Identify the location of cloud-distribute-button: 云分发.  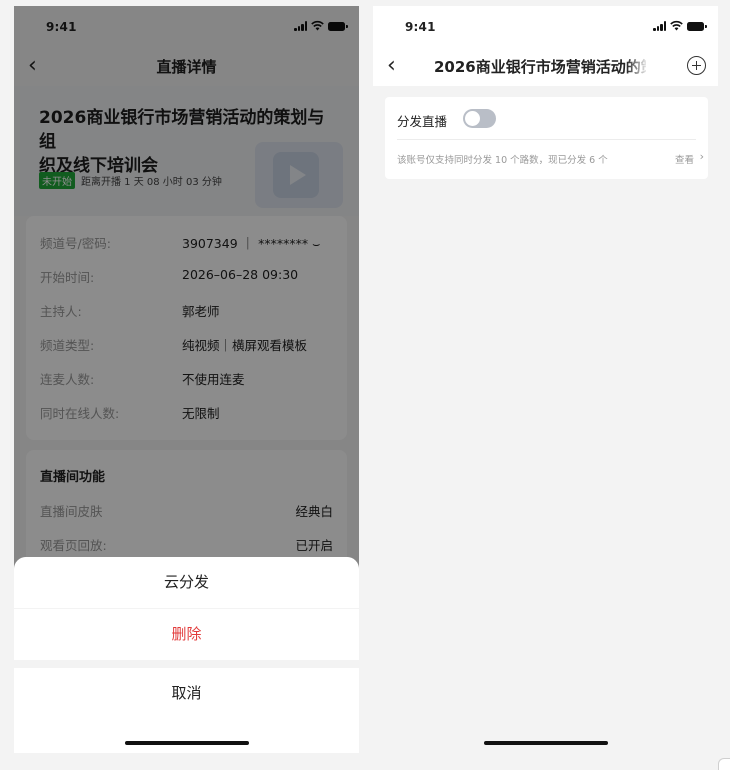
(186, 582).